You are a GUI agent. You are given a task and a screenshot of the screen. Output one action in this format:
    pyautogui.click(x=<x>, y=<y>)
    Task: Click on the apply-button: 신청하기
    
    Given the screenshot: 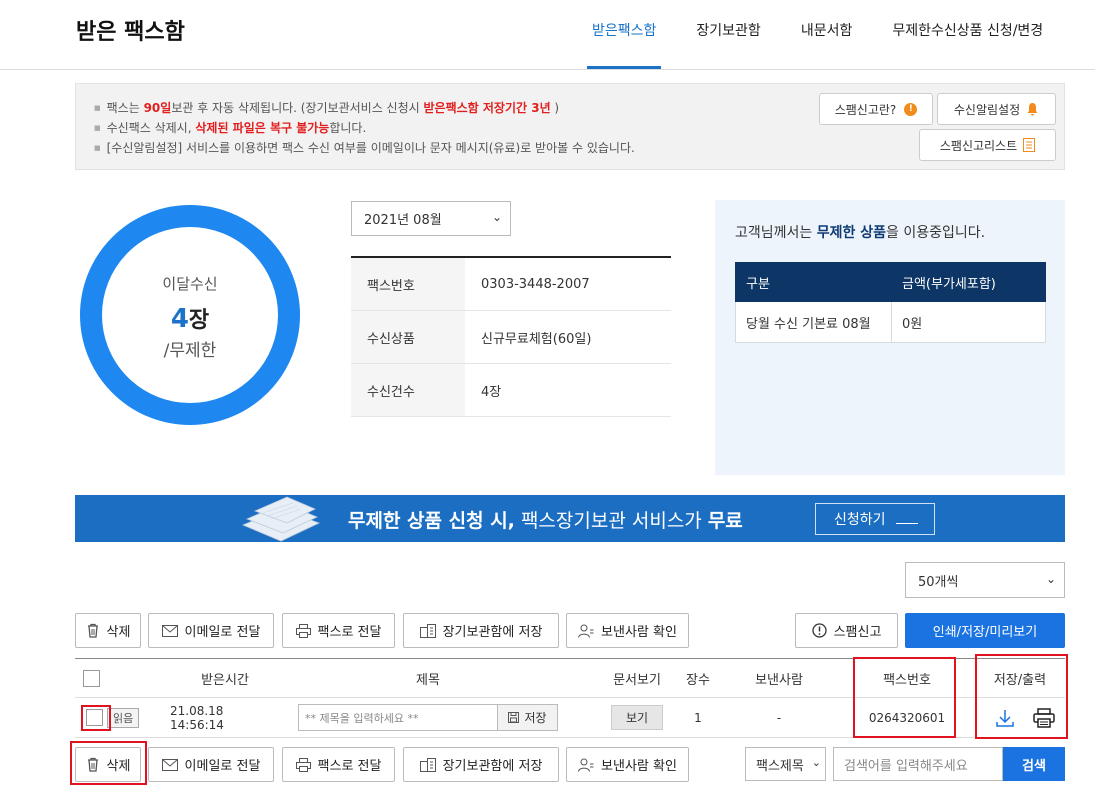 What is the action you would take?
    pyautogui.click(x=875, y=519)
    